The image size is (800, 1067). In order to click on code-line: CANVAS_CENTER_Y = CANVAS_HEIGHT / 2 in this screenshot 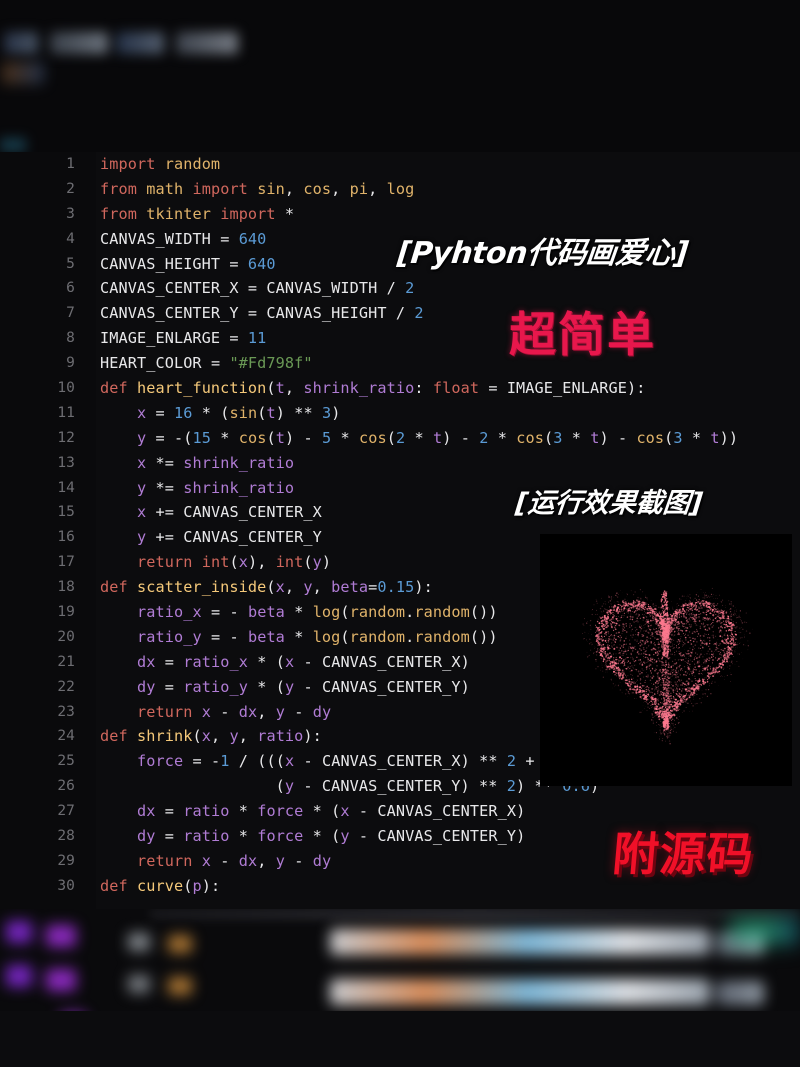, I will do `click(448, 313)`.